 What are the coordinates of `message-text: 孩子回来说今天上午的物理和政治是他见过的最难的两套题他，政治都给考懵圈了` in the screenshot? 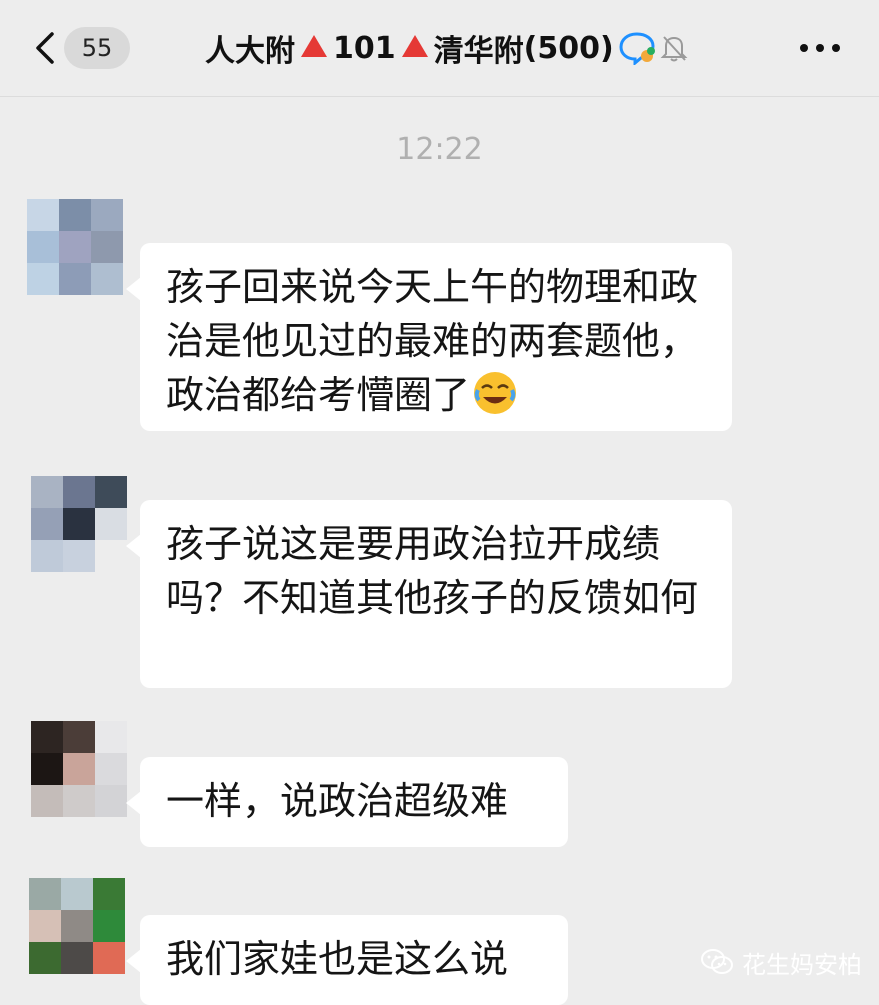 It's located at (432, 341).